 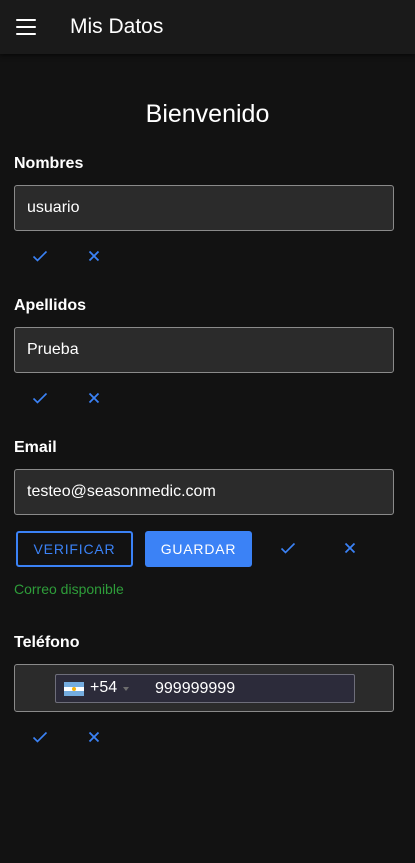 I want to click on nombres-cancel-close-icon, so click(x=94, y=256).